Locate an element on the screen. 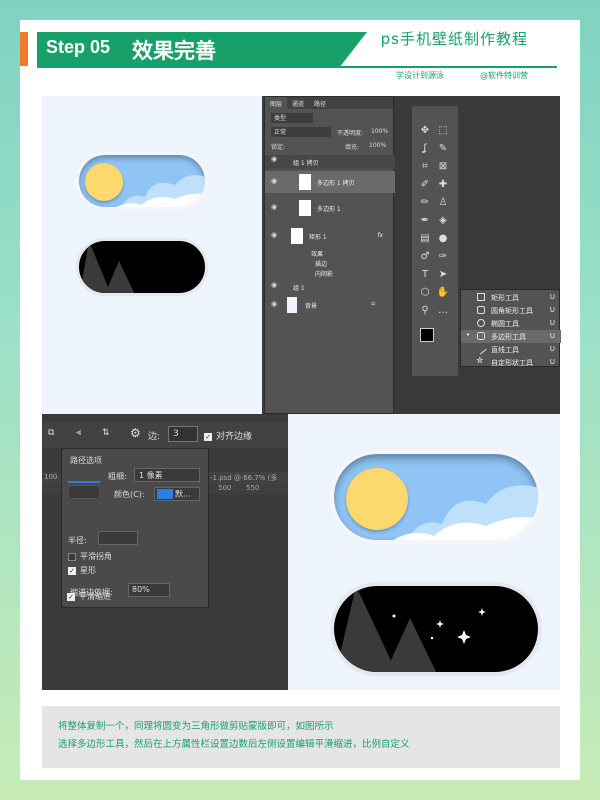  hand-tool-icon: ✋ is located at coordinates (443, 293).